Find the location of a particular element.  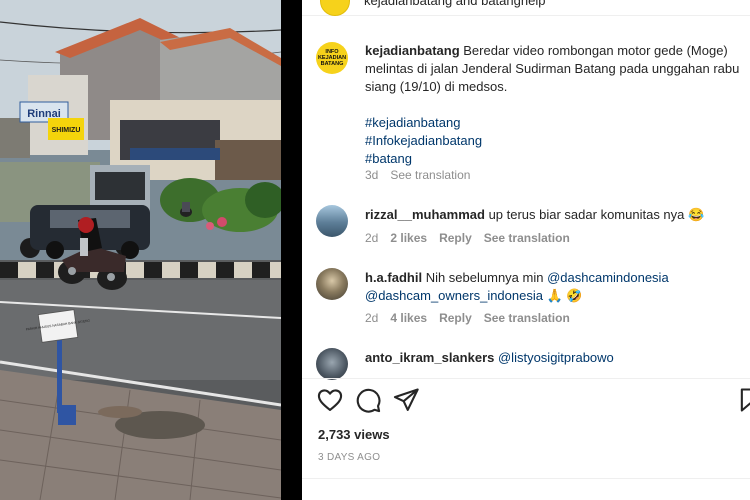

paper-plane-icon is located at coordinates (406, 400).